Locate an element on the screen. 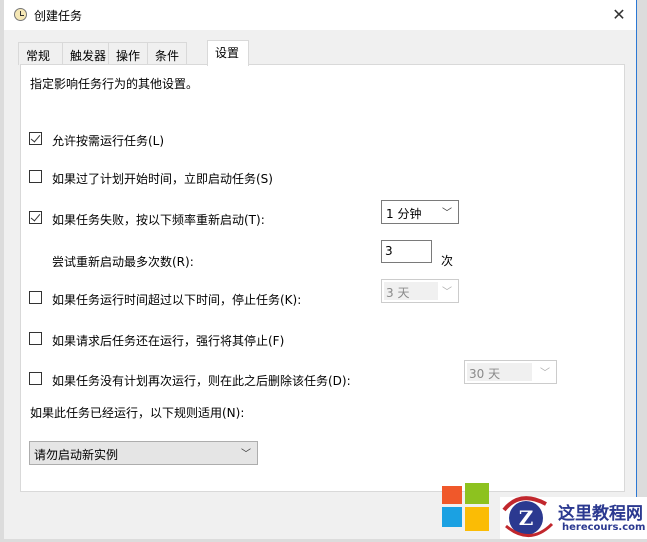 This screenshot has width=647, height=542. watermark-title: 这里教程网 is located at coordinates (600, 514).